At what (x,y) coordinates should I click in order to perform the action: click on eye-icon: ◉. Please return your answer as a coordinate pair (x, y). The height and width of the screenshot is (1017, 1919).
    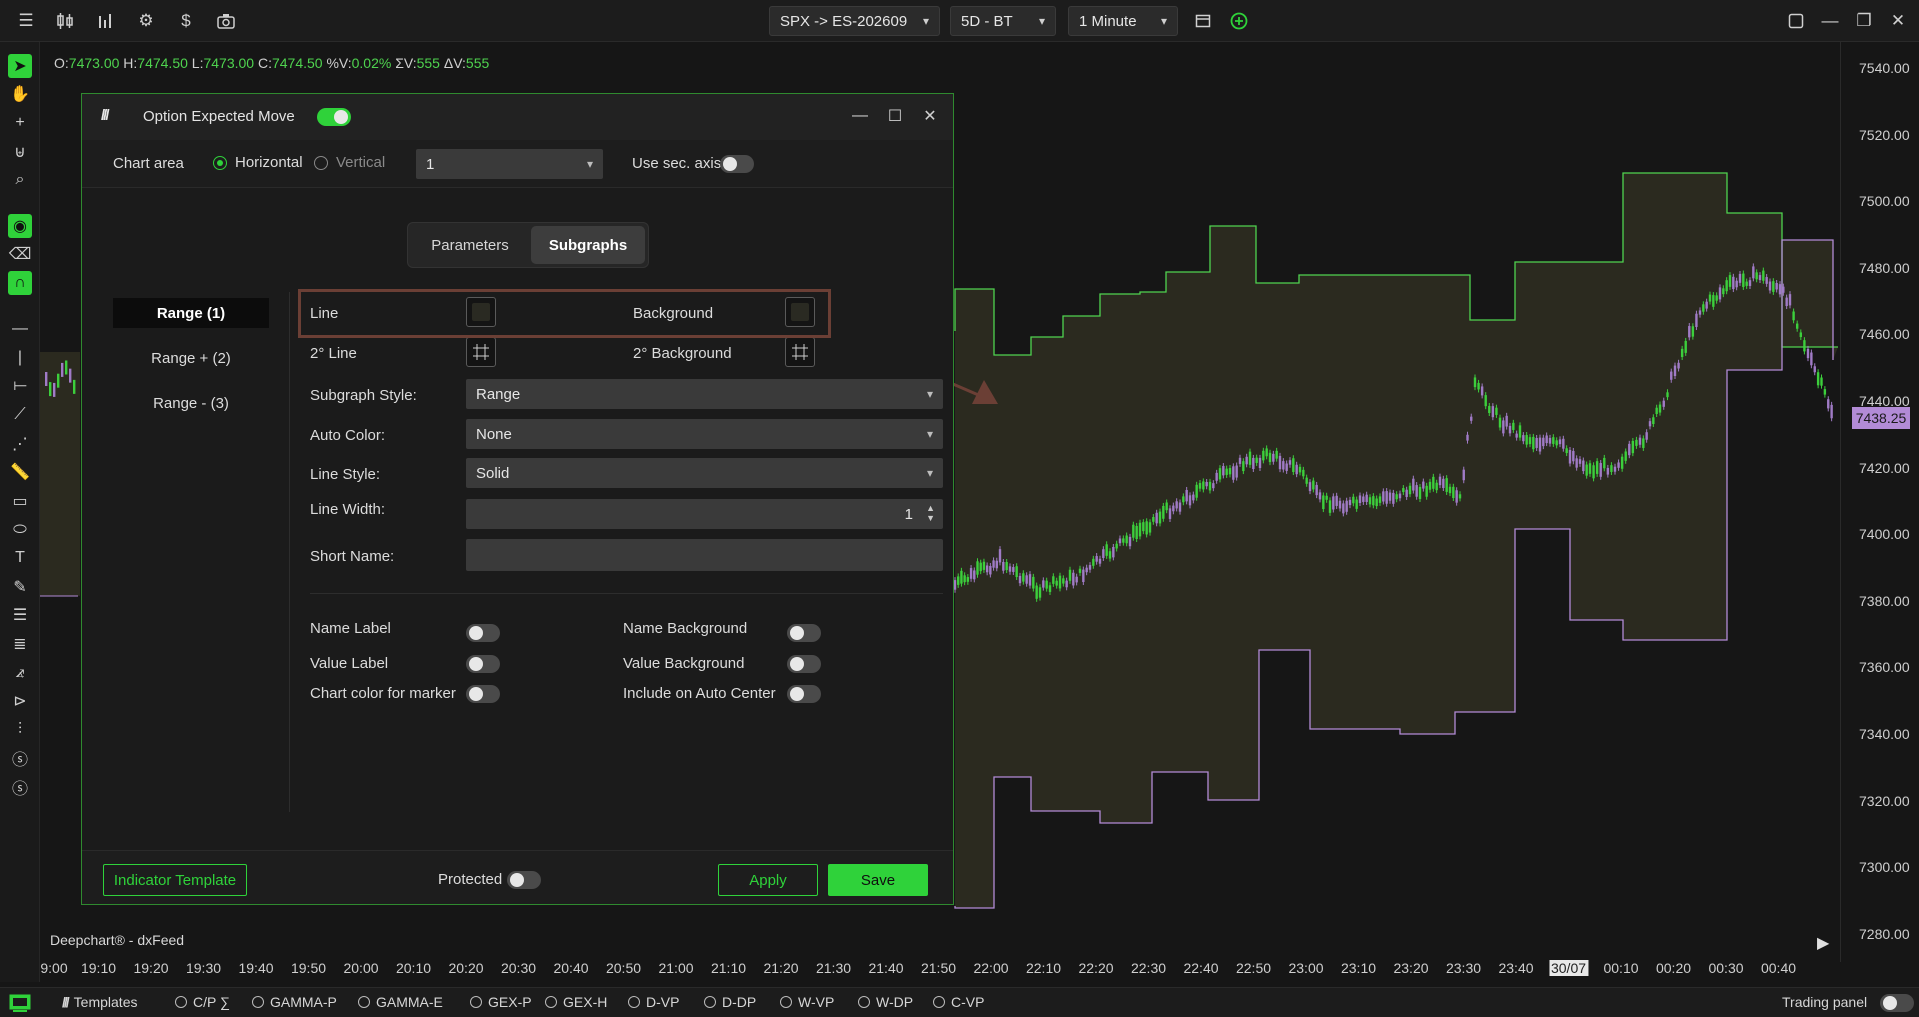
    Looking at the image, I should click on (20, 226).